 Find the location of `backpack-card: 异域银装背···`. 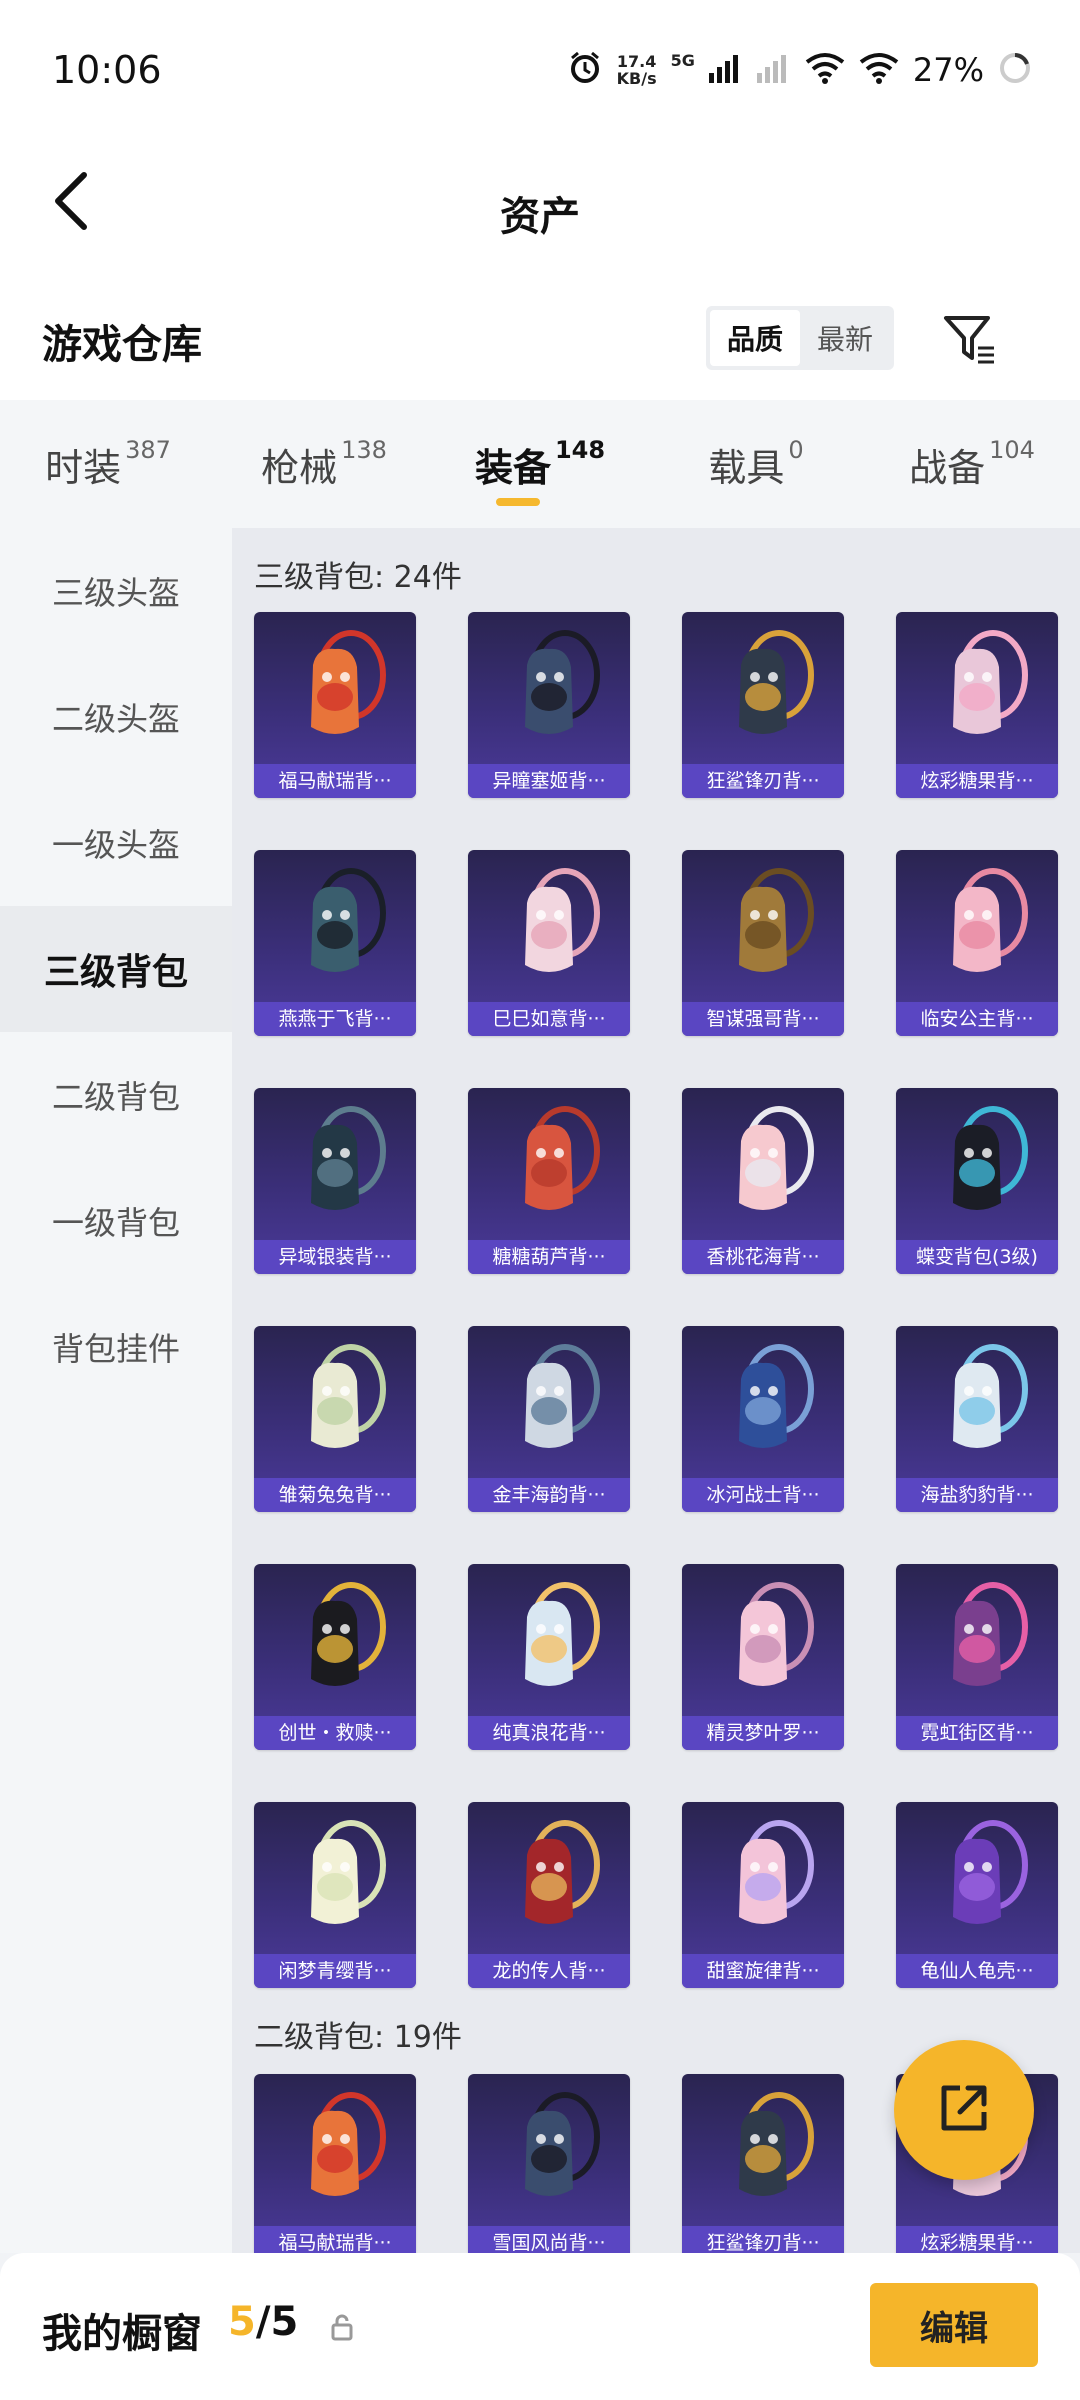

backpack-card: 异域银装背··· is located at coordinates (335, 1181).